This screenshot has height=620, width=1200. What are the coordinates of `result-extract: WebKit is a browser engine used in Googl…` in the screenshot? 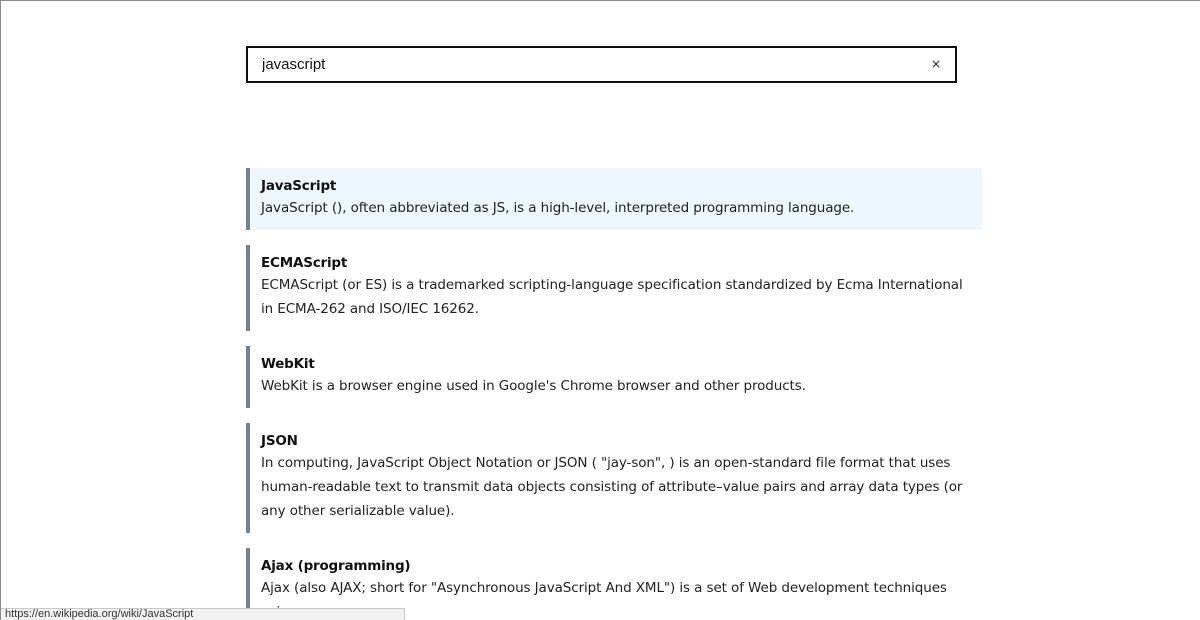 It's located at (533, 386).